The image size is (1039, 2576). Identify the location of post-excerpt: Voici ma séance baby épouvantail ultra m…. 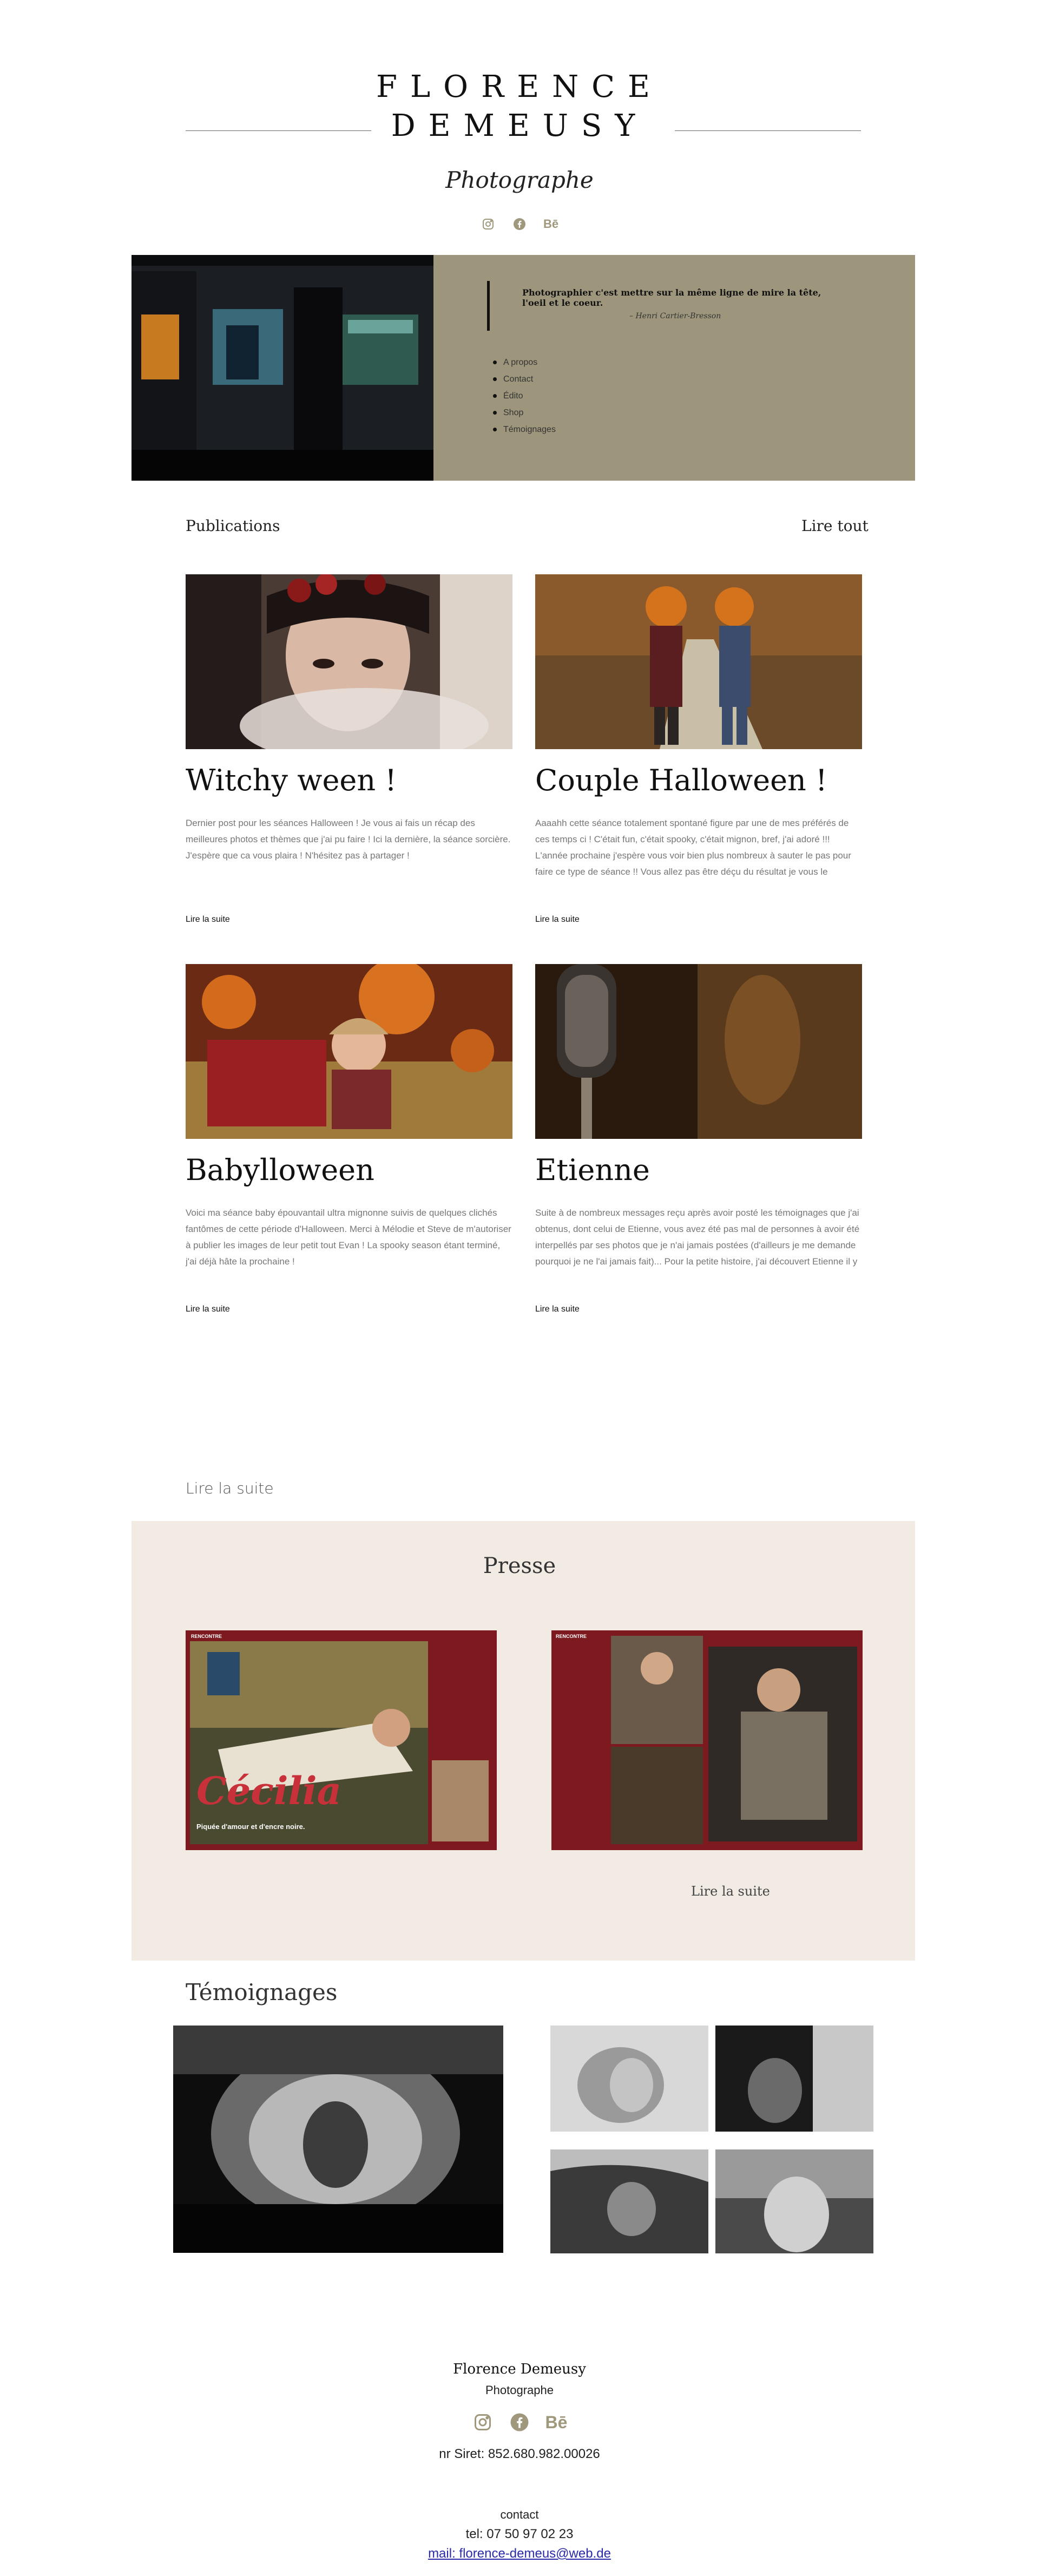
(348, 1238).